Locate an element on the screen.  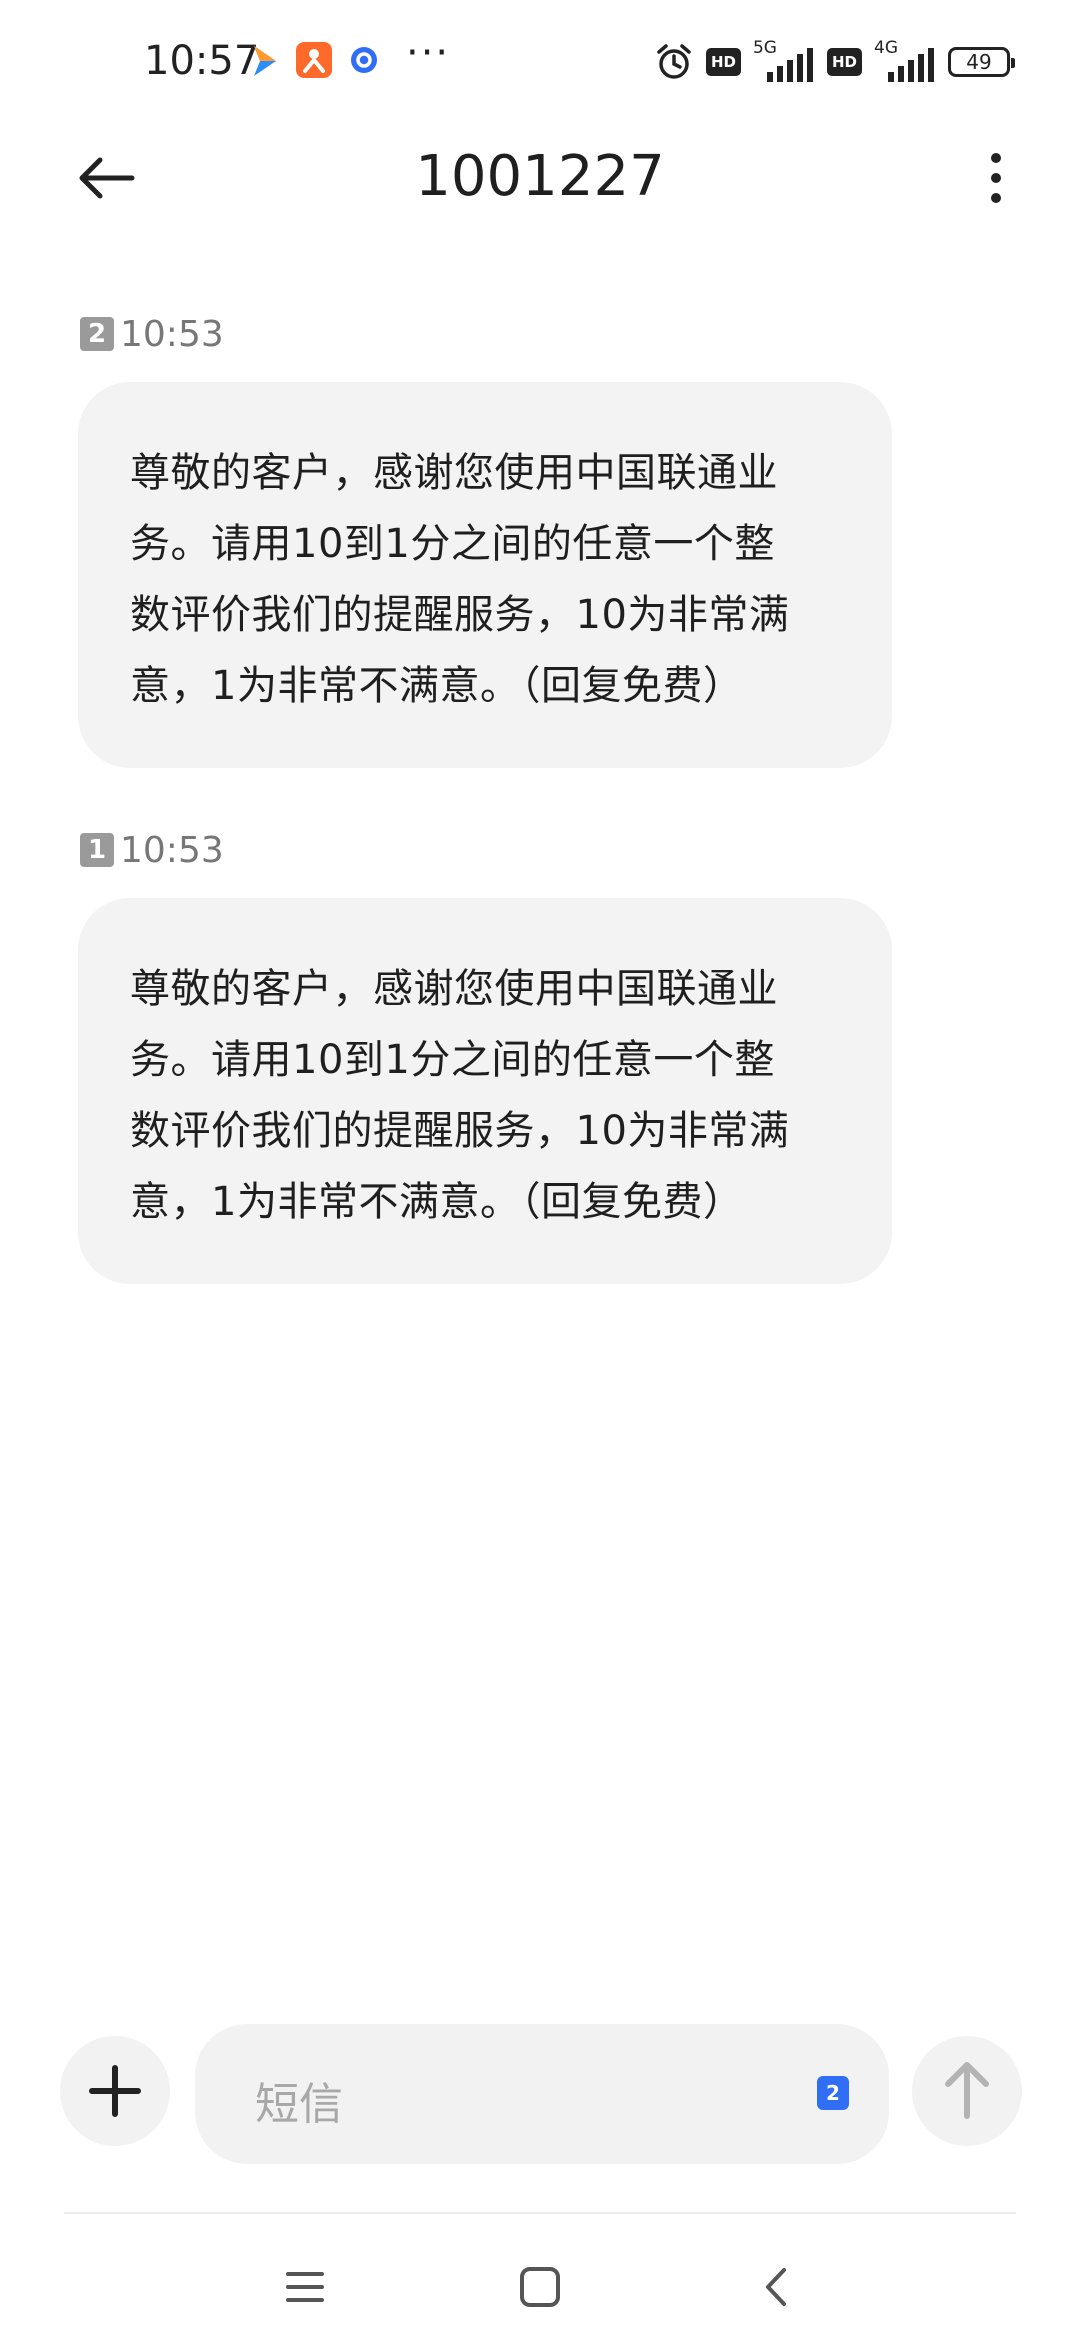
sim-badge: 2 is located at coordinates (97, 334).